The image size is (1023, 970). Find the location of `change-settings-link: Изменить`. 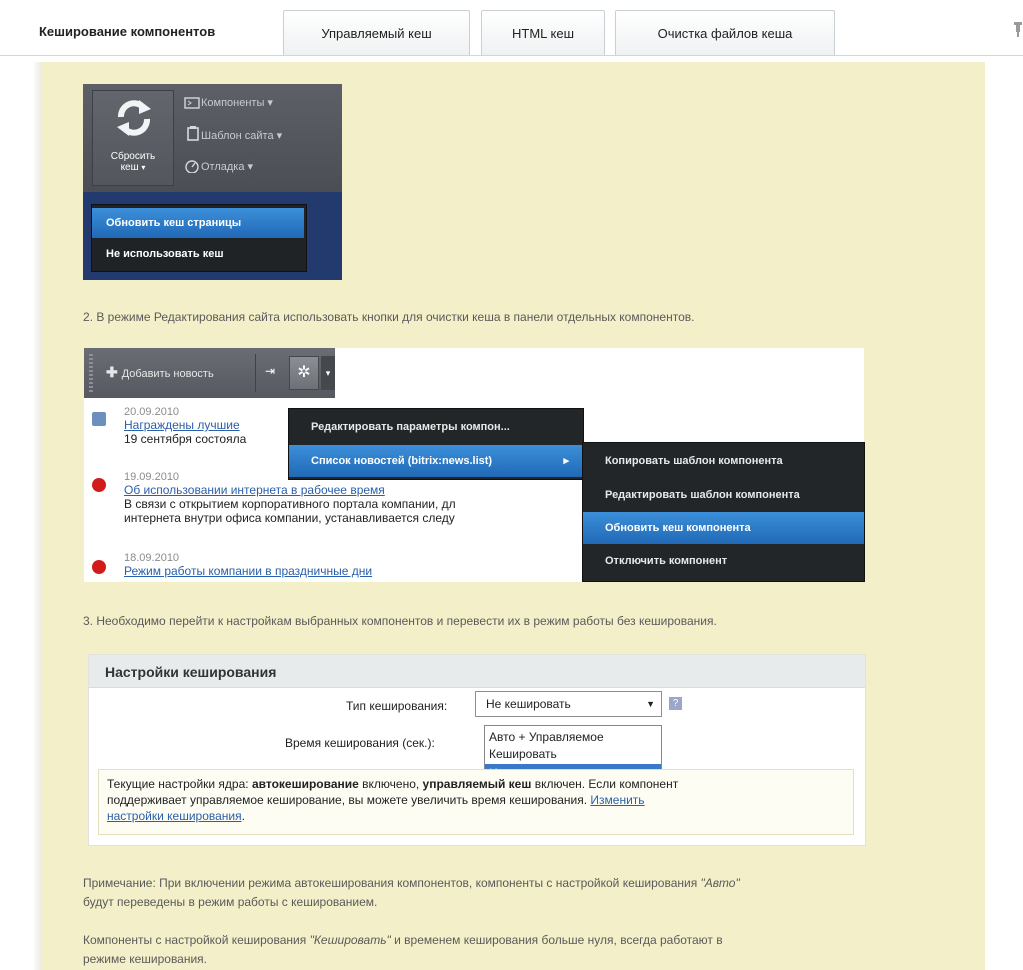

change-settings-link: Изменить is located at coordinates (617, 800).